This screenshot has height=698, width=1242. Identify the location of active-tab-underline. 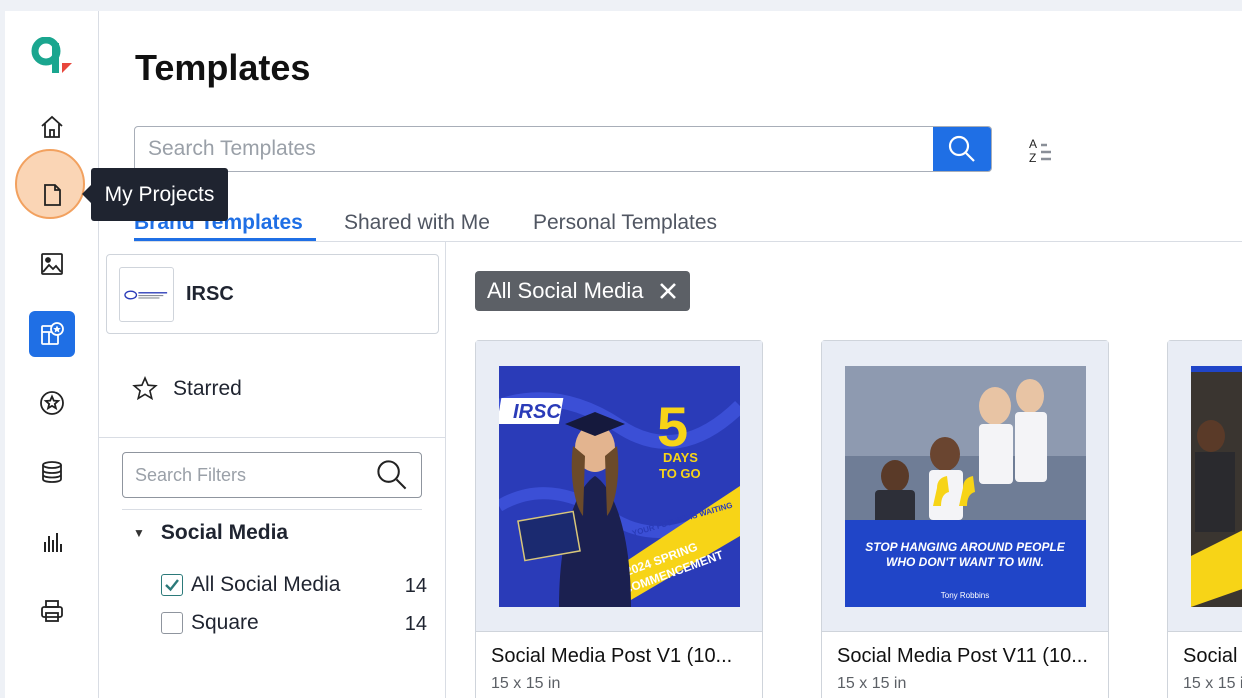
(225, 239).